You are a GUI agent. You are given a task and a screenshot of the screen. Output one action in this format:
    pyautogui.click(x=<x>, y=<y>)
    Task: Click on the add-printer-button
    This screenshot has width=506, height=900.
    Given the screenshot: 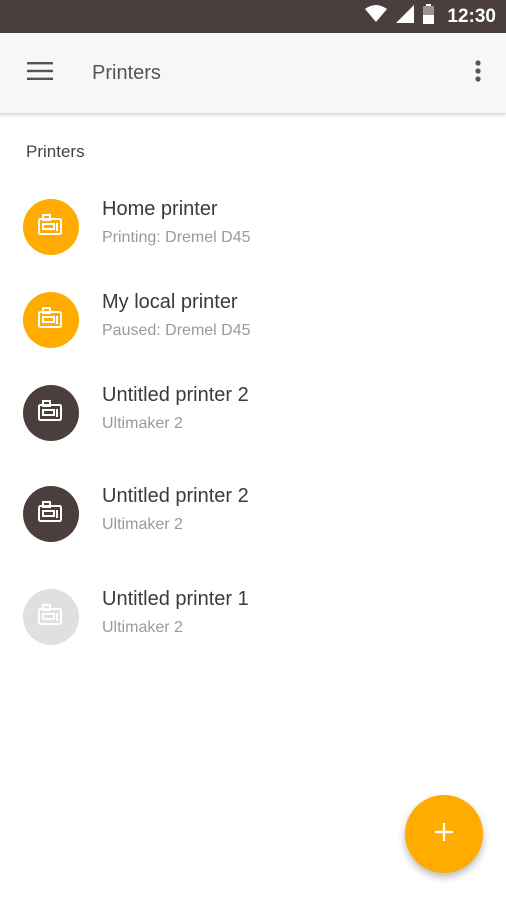 What is the action you would take?
    pyautogui.click(x=444, y=834)
    